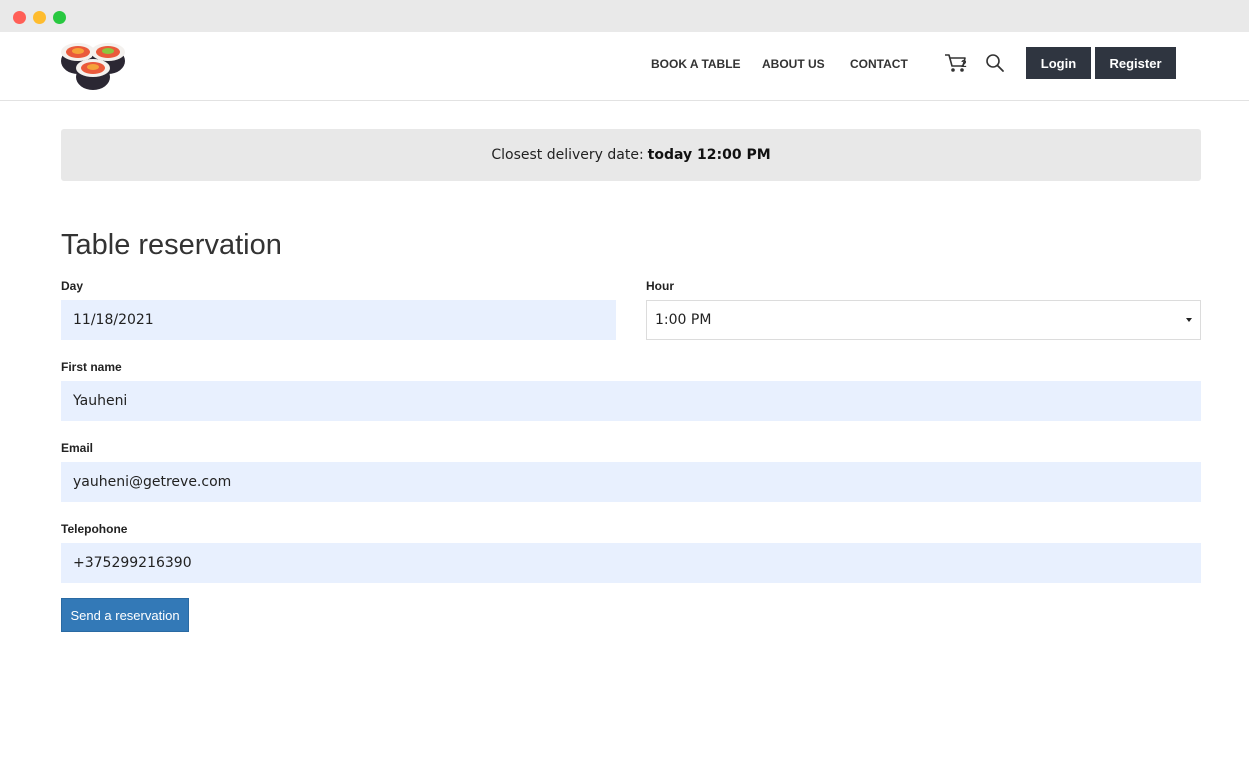  What do you see at coordinates (59, 17) in the screenshot?
I see `maximize-window-dot` at bounding box center [59, 17].